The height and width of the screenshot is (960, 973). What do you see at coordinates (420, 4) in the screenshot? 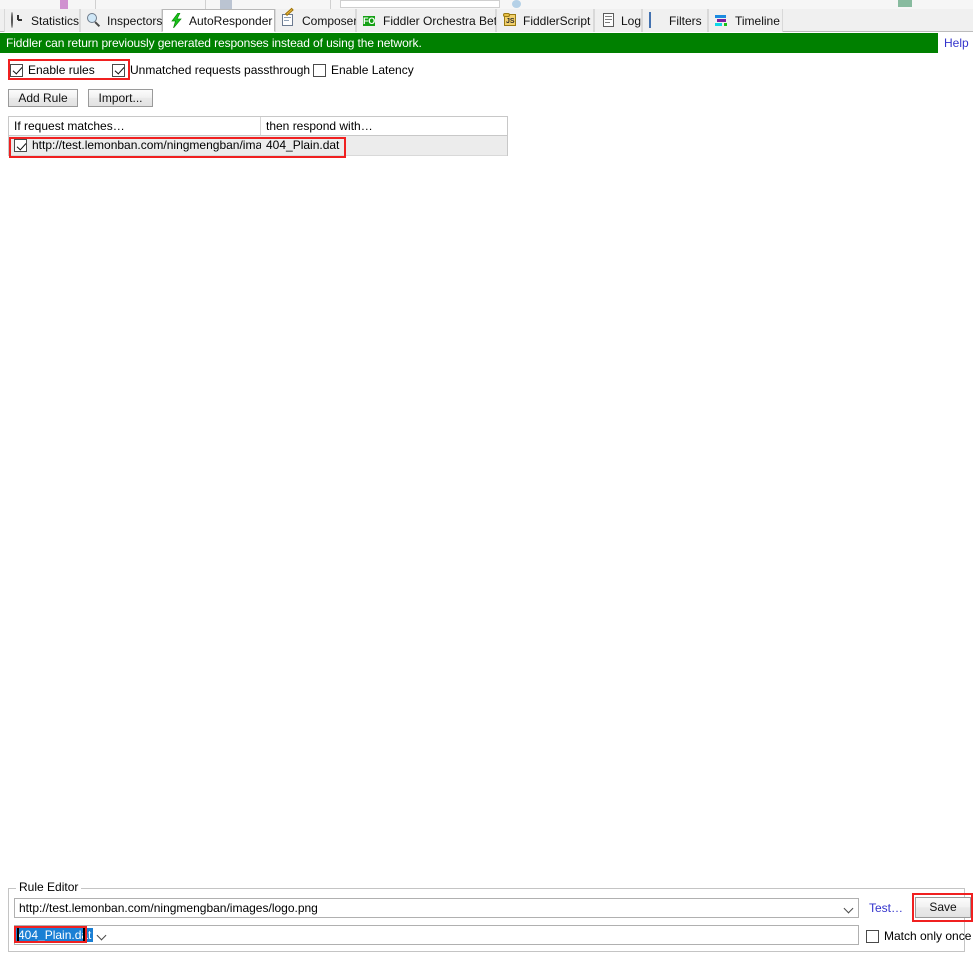
I see `toolbar-textbox-ghost` at bounding box center [420, 4].